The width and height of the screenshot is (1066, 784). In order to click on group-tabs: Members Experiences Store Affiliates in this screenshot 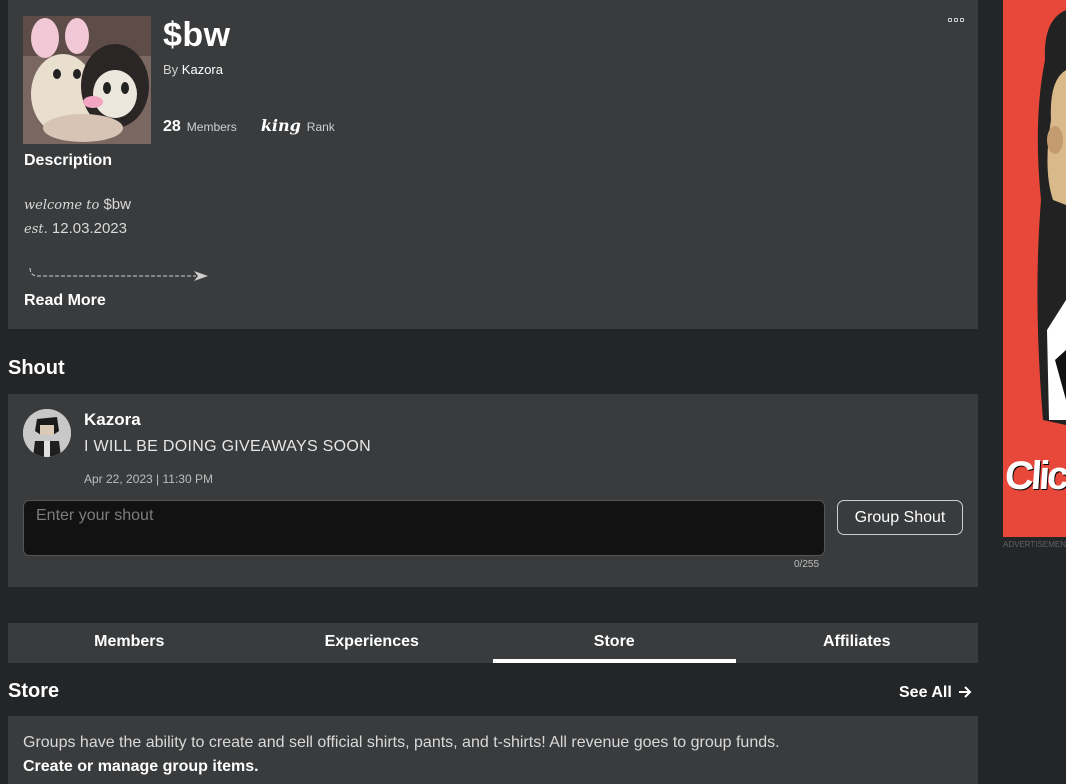, I will do `click(493, 643)`.